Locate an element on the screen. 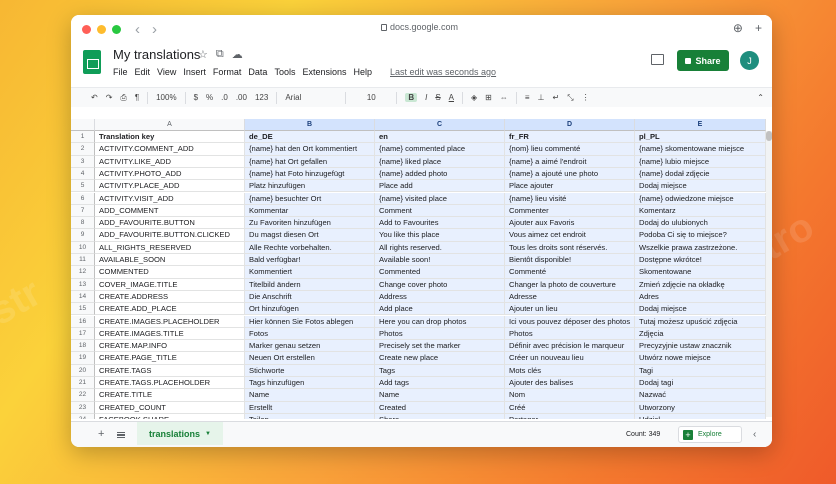 The width and height of the screenshot is (836, 484). table-cell: ALL_RIGHTS_RESERVED is located at coordinates (170, 247).